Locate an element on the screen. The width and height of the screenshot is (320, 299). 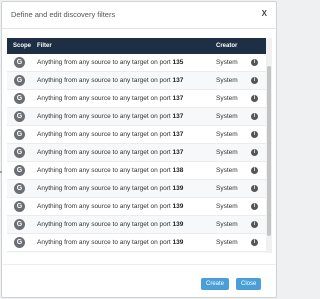
column-header-filter: Filter is located at coordinates (44, 46).